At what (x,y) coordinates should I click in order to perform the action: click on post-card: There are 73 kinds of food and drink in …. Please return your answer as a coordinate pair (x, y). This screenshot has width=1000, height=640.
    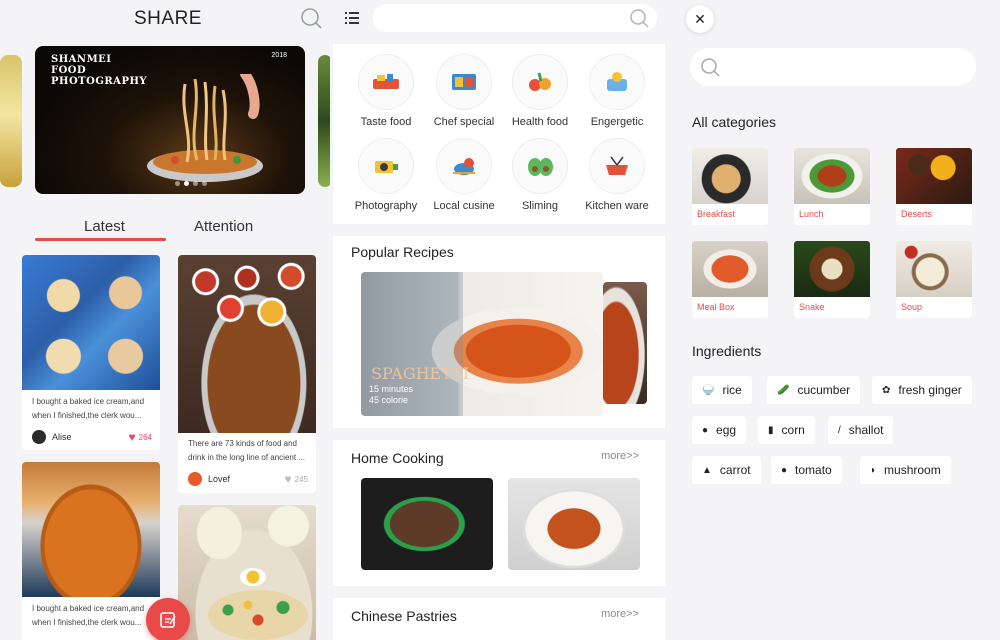
    Looking at the image, I should click on (247, 374).